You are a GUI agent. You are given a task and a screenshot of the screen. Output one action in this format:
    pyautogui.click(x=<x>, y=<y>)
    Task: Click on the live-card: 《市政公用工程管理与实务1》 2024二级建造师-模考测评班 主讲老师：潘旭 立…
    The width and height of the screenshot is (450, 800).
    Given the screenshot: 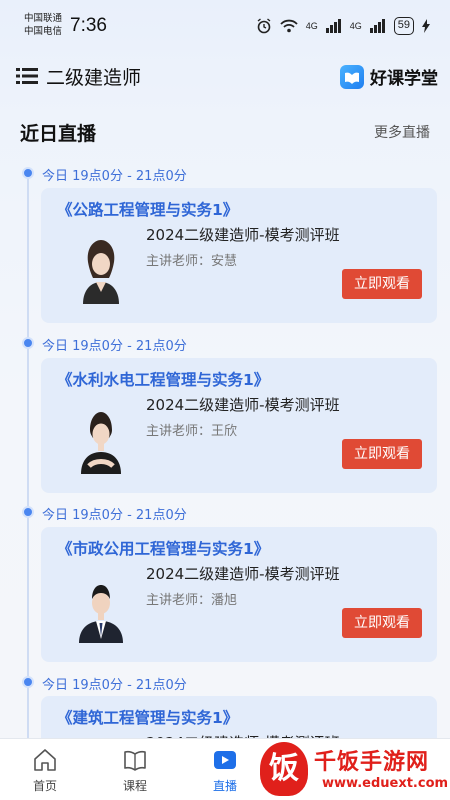 What is the action you would take?
    pyautogui.click(x=239, y=594)
    